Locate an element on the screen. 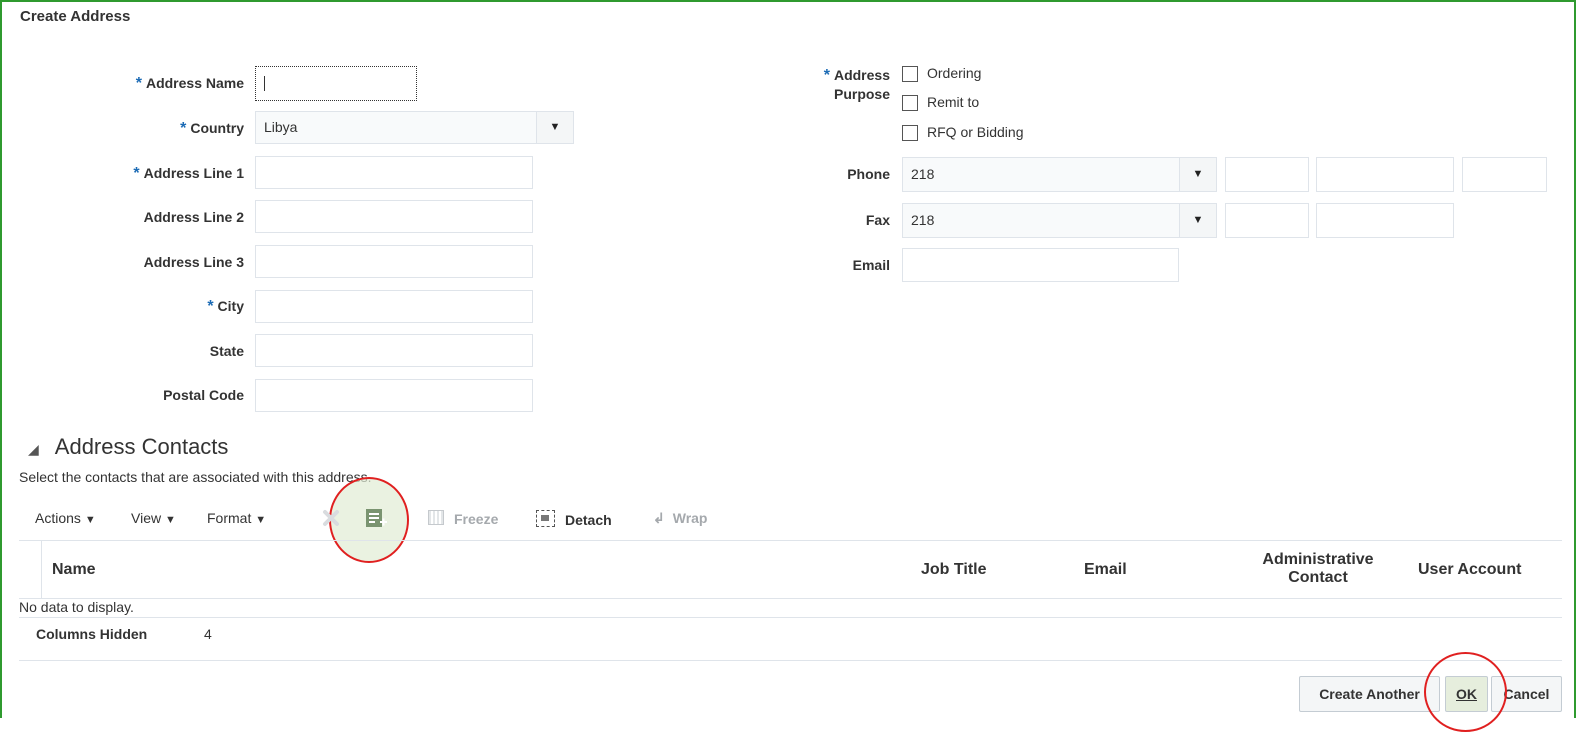  freeze-icon is located at coordinates (436, 517).